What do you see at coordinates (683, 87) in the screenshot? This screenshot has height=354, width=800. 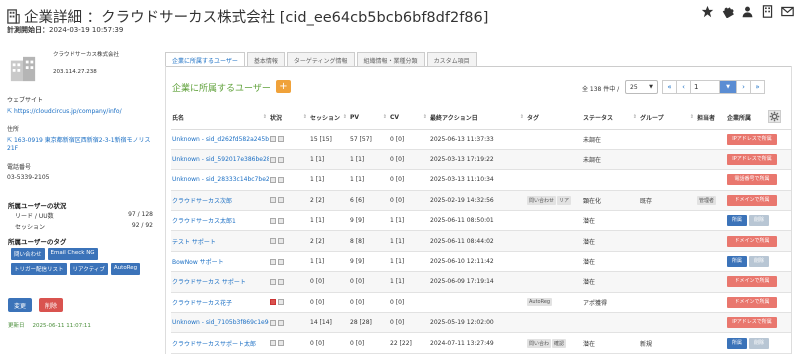 I see `pager-prev: ‹` at bounding box center [683, 87].